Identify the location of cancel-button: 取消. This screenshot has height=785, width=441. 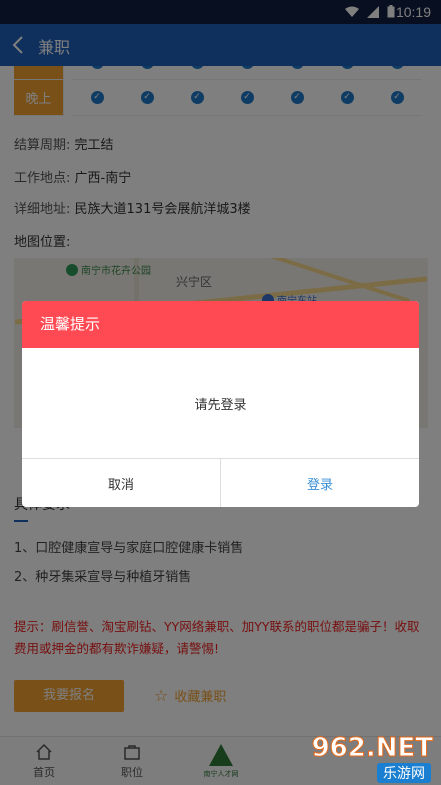
(121, 483).